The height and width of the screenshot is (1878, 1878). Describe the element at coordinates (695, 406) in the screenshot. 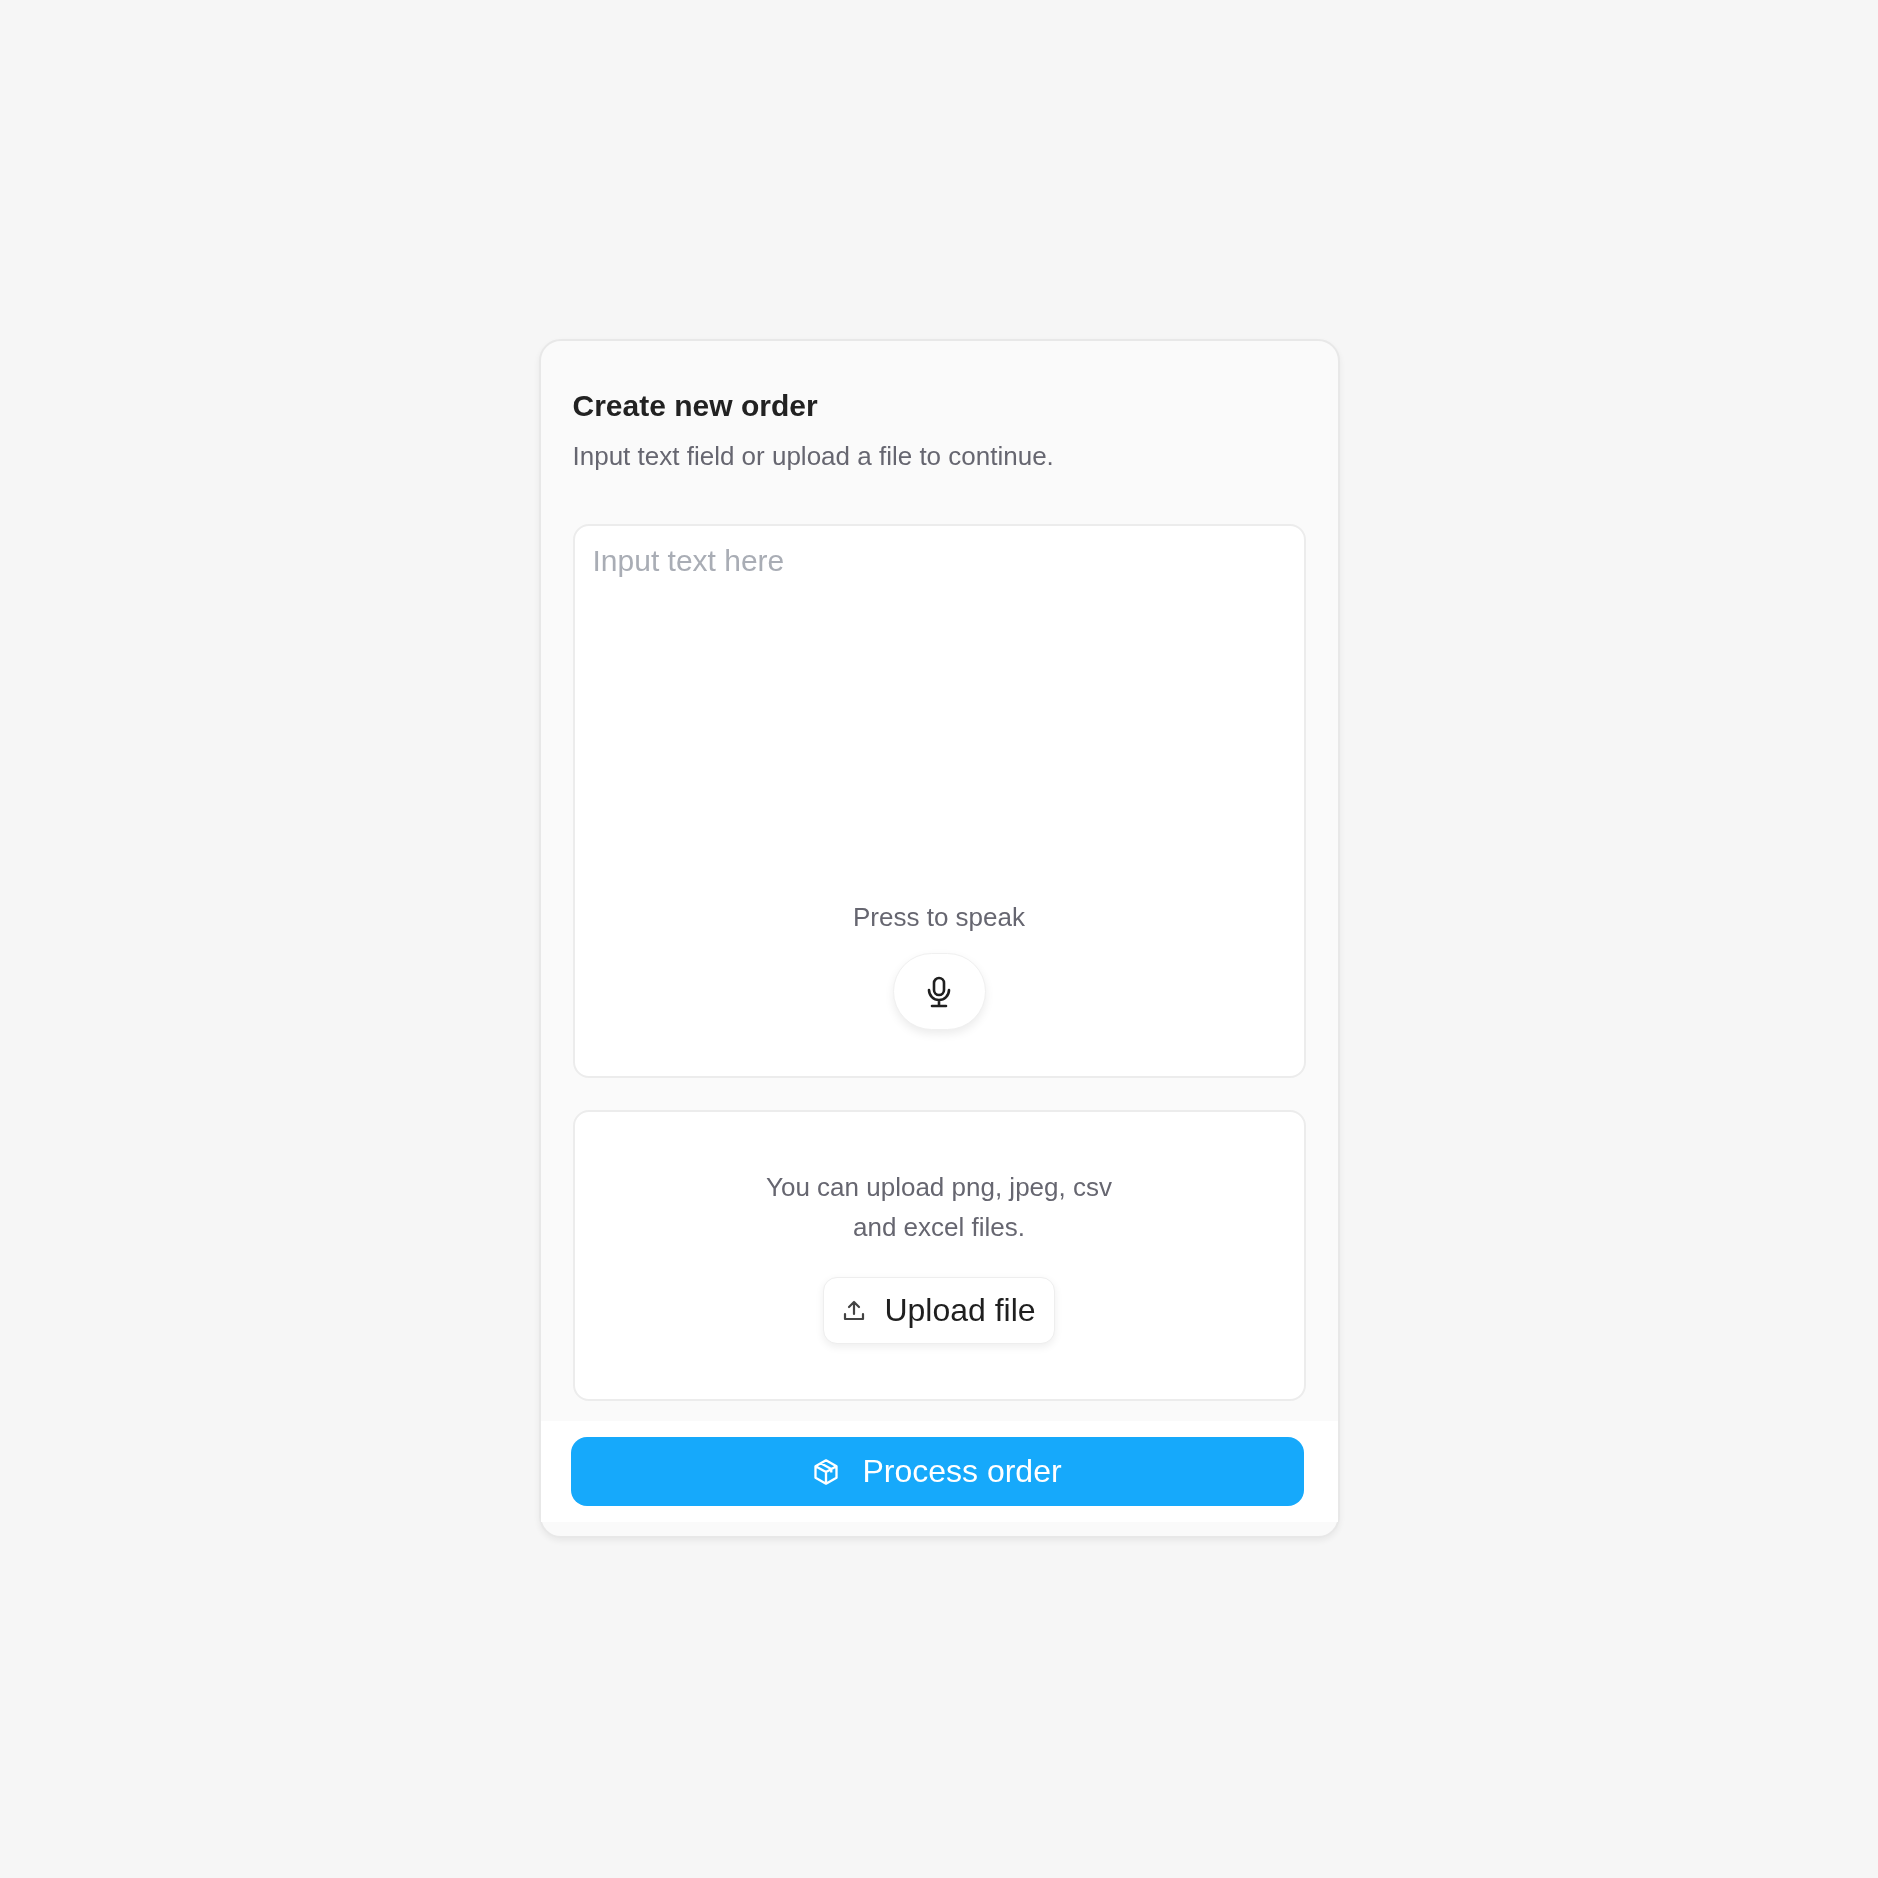

I see `card-title: Create new order` at that location.